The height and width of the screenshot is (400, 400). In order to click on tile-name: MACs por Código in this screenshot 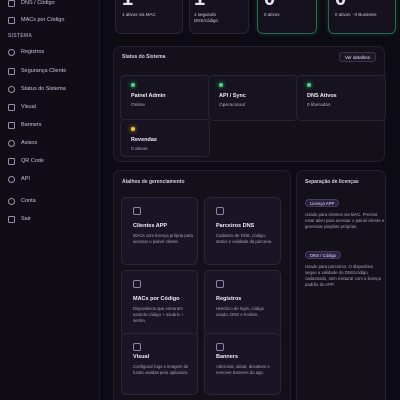, I will do `click(156, 299)`.